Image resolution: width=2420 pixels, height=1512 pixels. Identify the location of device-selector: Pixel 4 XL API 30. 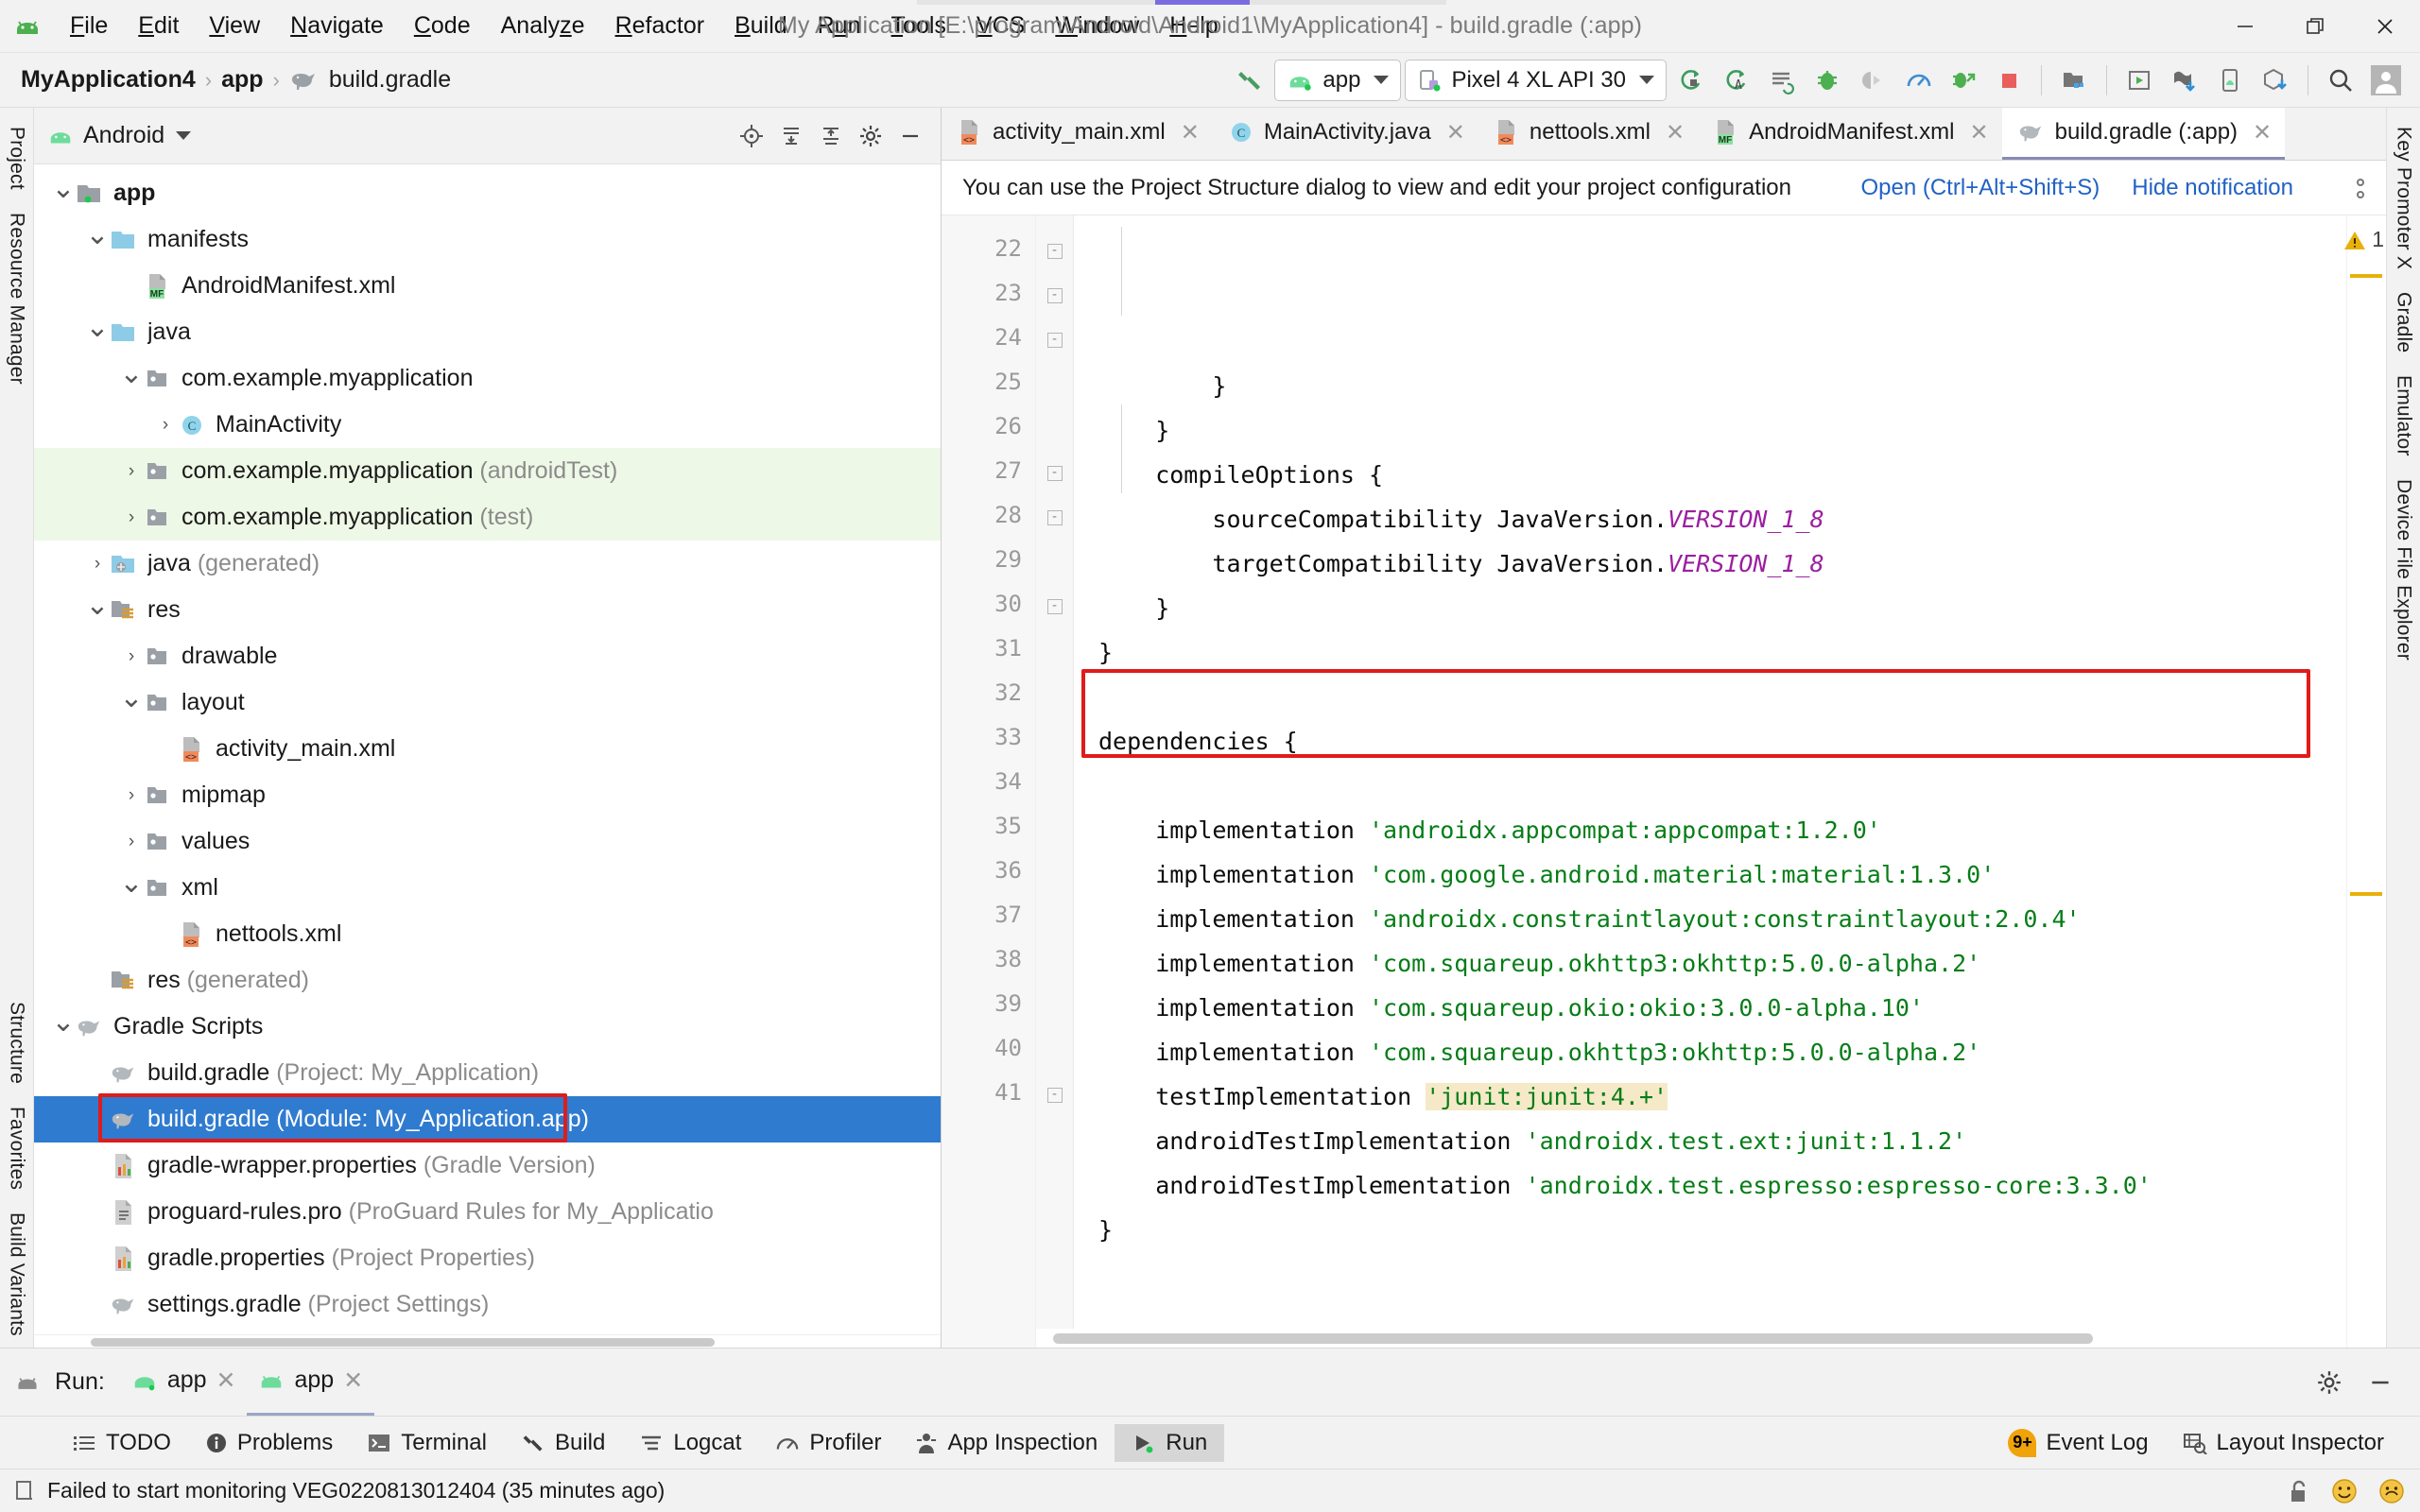
(1536, 80).